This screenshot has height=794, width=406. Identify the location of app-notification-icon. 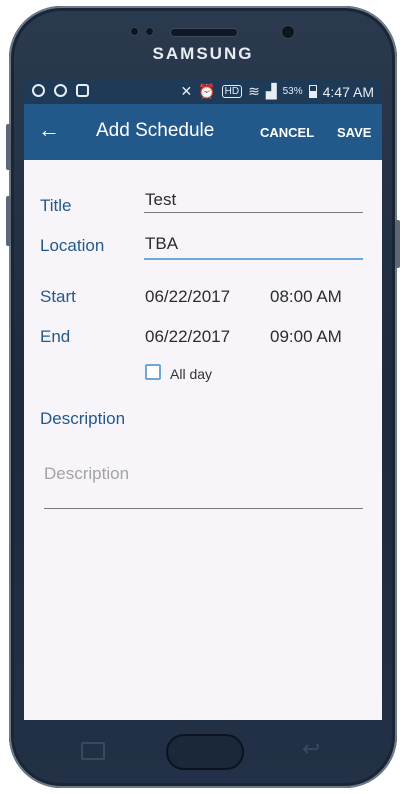
(82, 90).